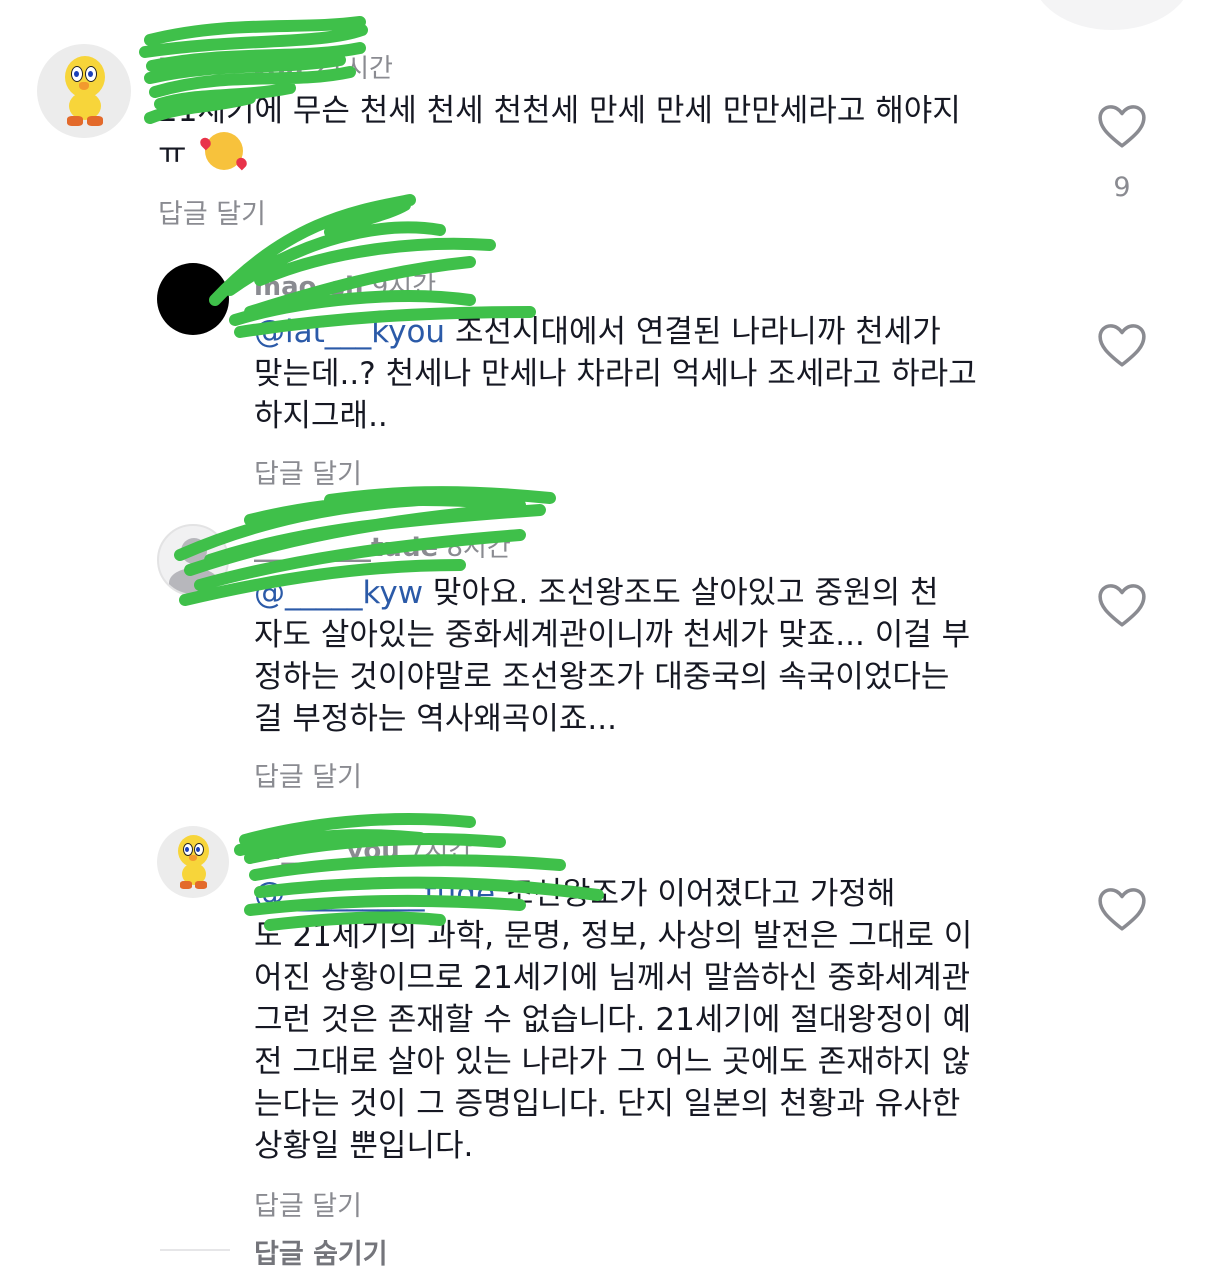 Image resolution: width=1206 pixels, height=1286 pixels. I want to click on username: _________tude, so click(346, 548).